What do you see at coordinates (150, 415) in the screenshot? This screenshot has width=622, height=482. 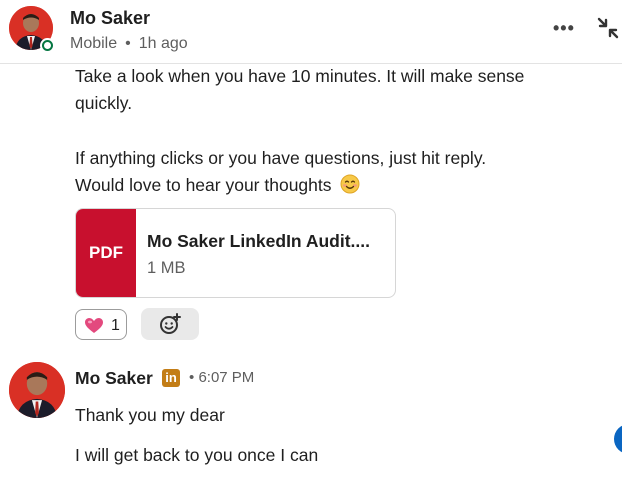 I see `message-line: Thank you my dear` at bounding box center [150, 415].